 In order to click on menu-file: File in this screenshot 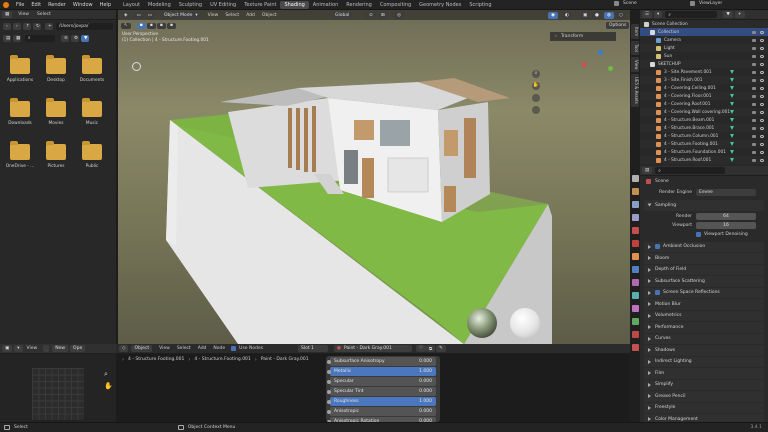, I will do `click(20, 5)`.